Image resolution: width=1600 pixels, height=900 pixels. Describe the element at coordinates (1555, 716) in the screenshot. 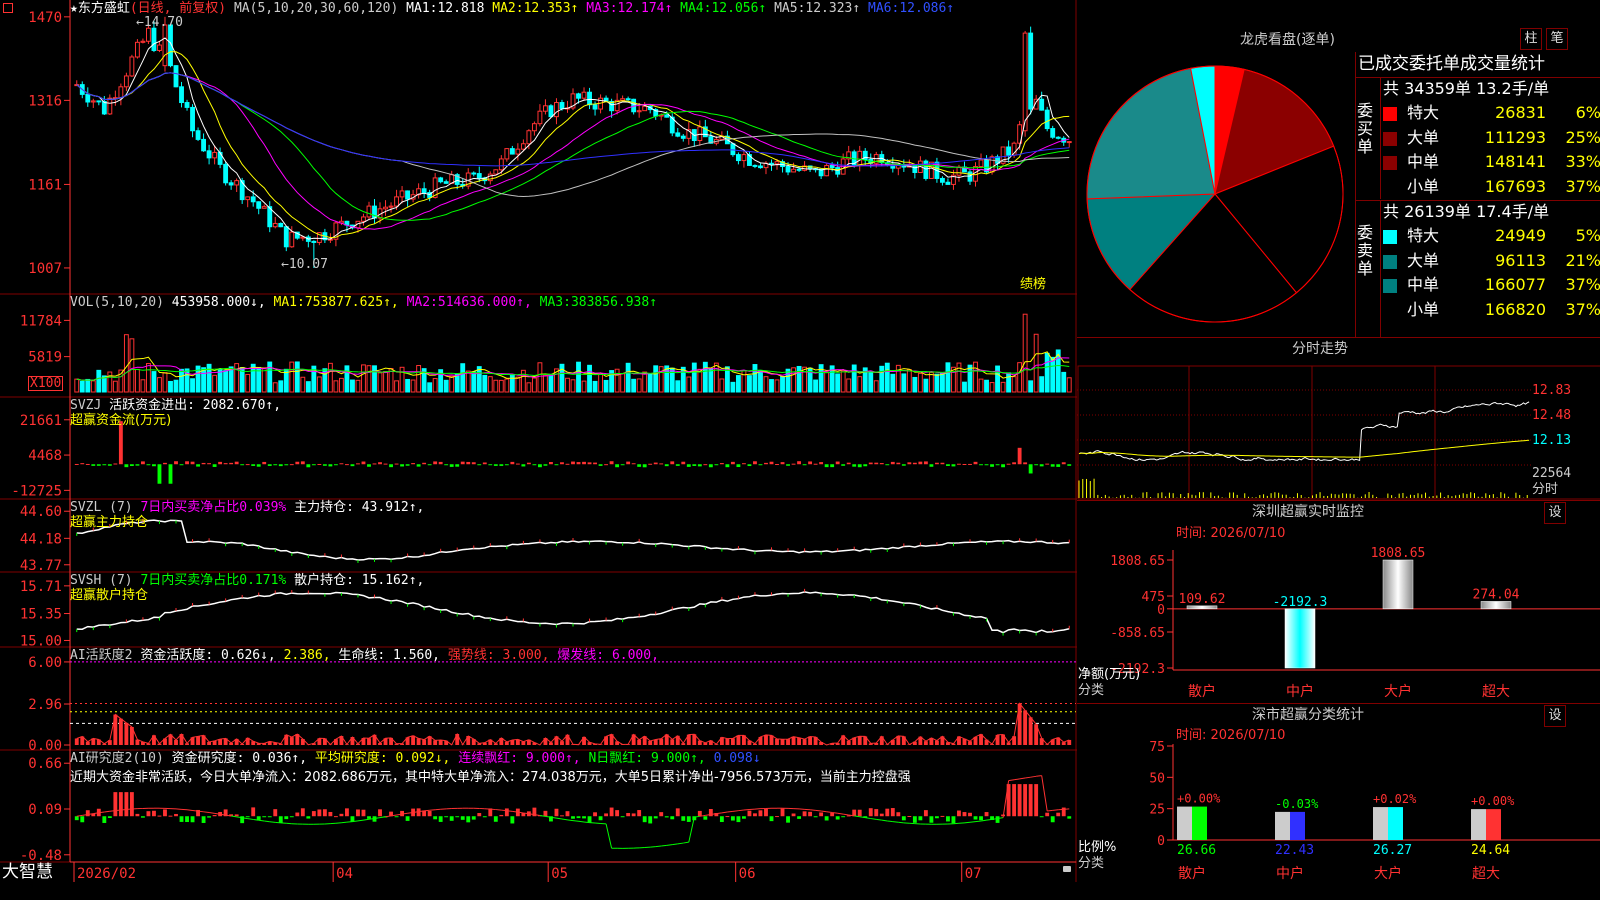

I see `stats-settings-button: 设` at that location.